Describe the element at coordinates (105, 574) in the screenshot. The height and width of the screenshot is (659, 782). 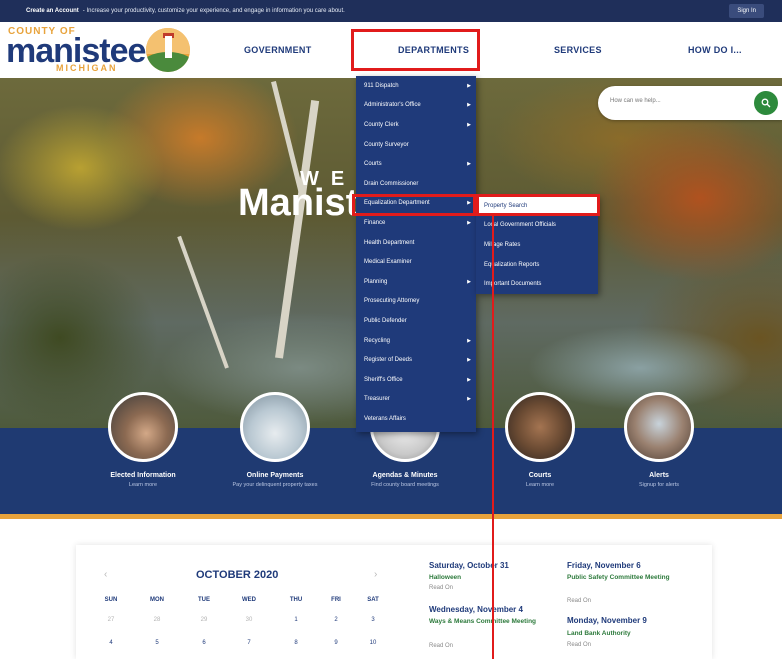
I see `chevron-left-icon: ‹` at that location.